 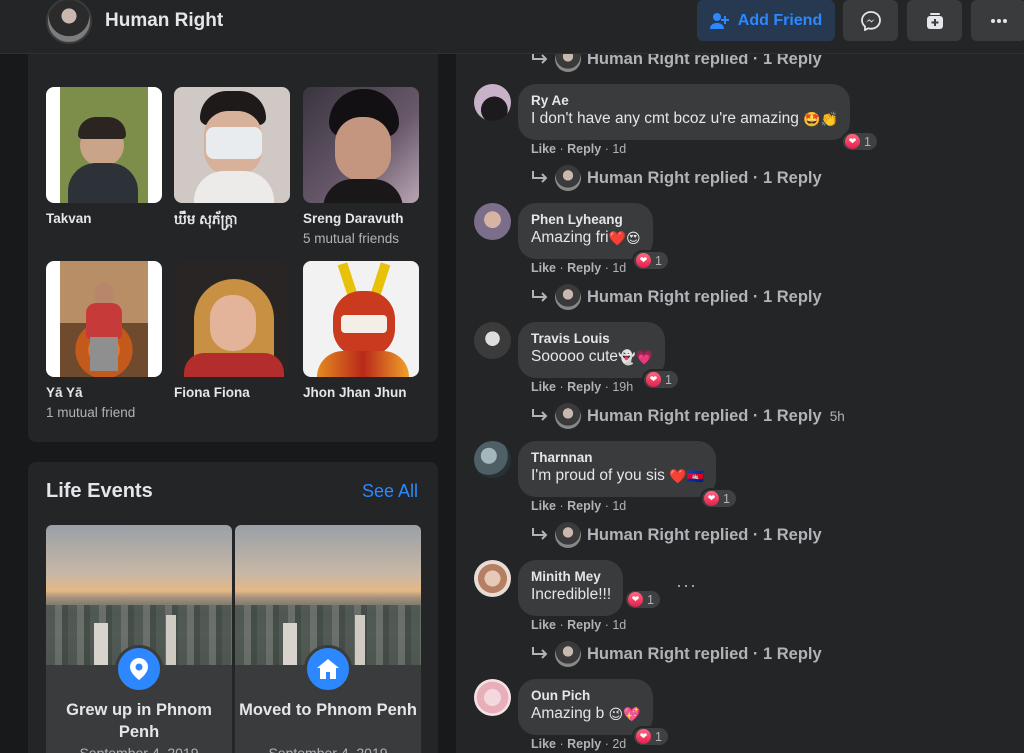 I want to click on friend-item: Sreng Daravuth 5 mutual friends, so click(x=361, y=166).